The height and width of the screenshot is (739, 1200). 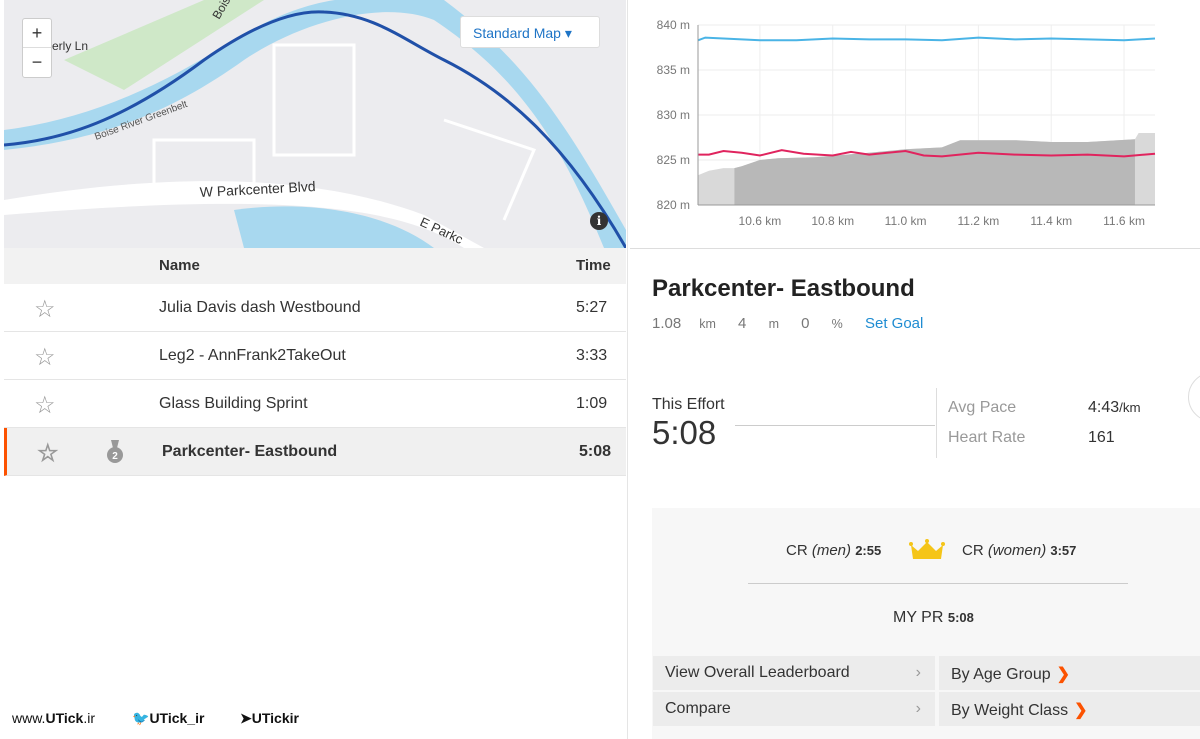 I want to click on heart-rate-value: 161, so click(x=1101, y=437).